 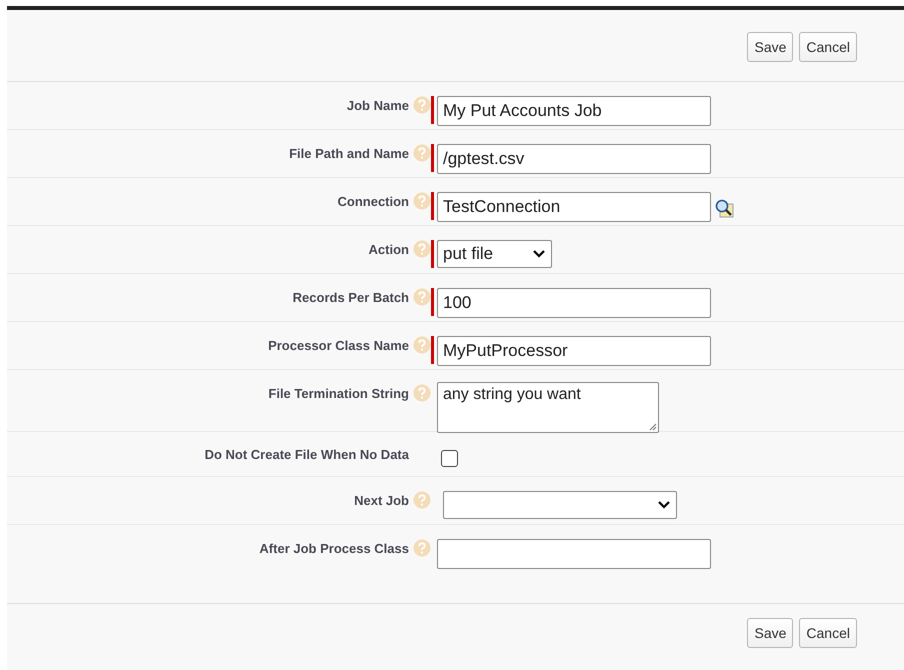 I want to click on text-area: any string you want, so click(x=548, y=407).